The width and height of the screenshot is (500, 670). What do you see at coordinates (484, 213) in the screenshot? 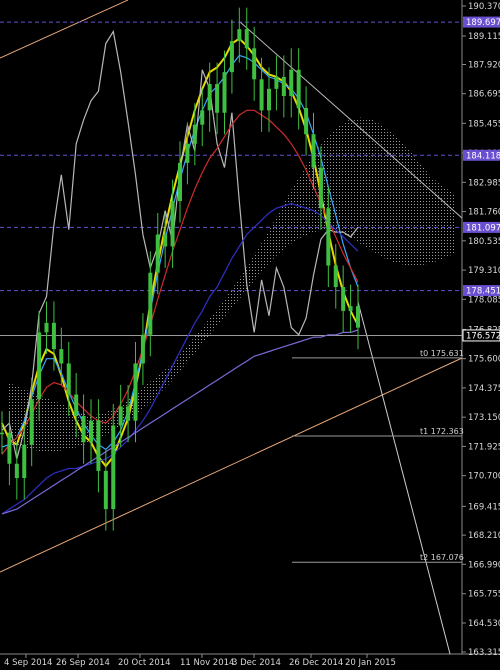
I see `price-tick-label: 181.760` at bounding box center [484, 213].